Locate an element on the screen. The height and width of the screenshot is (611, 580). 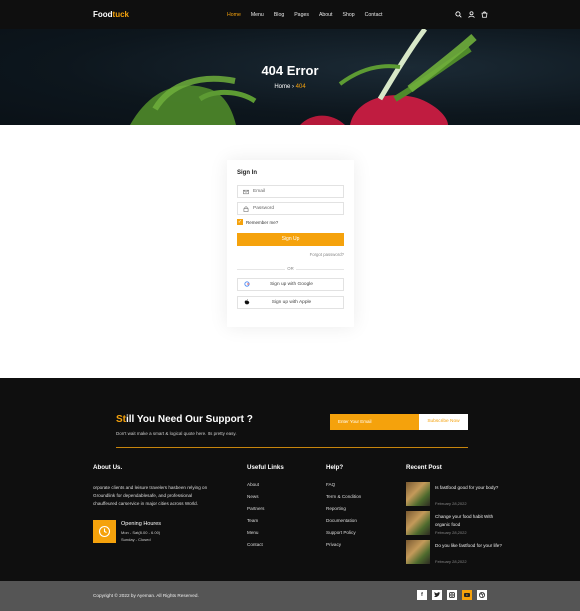
footer-link-faq: FAQ is located at coordinates (343, 488).